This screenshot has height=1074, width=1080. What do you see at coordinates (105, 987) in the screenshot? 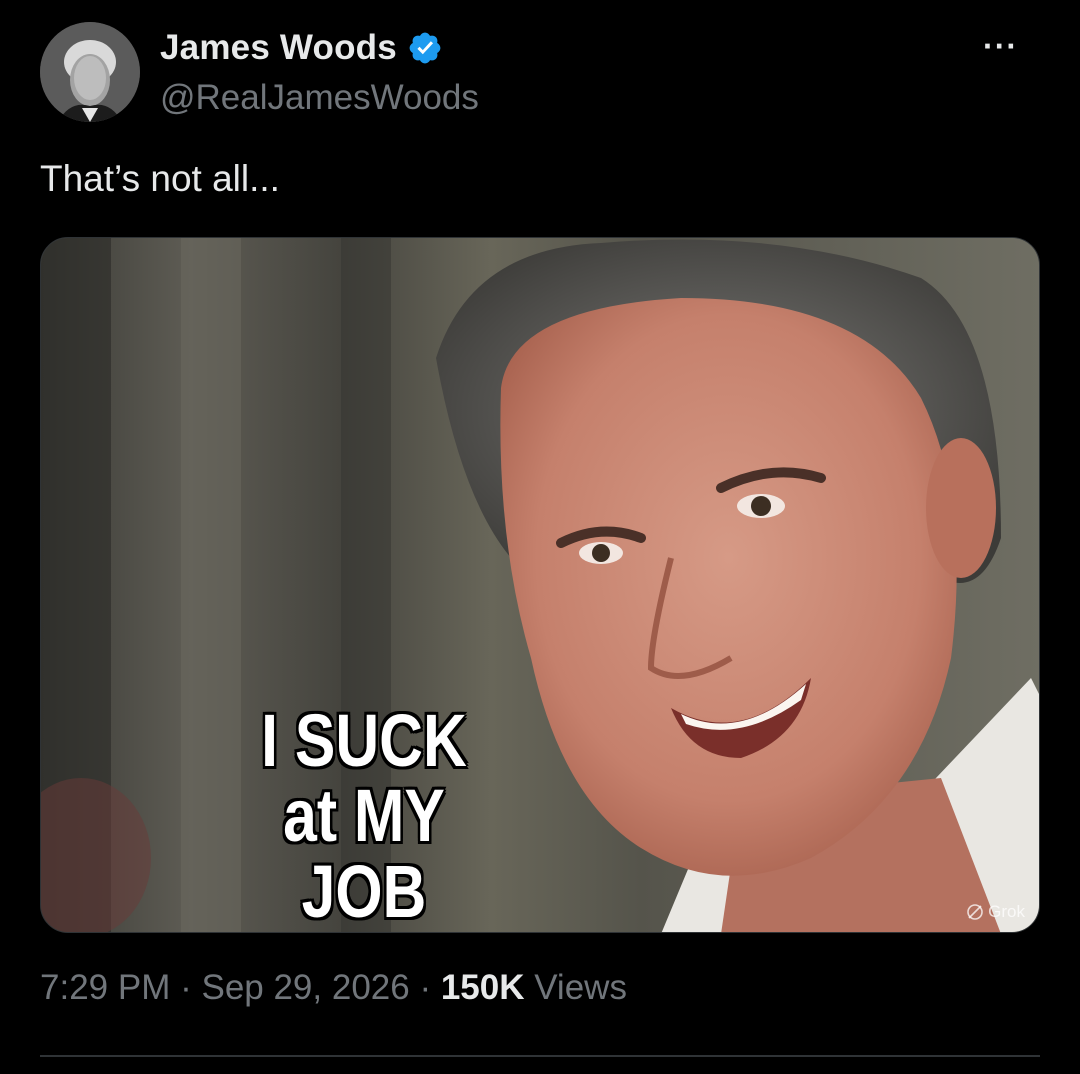
I see `tweet-time: 7:29 PM` at bounding box center [105, 987].